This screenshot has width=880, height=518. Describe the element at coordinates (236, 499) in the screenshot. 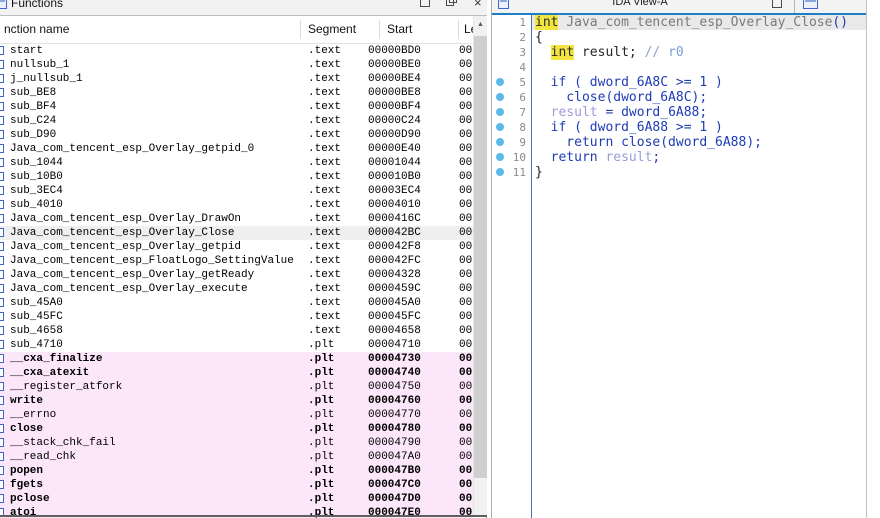

I see `function-row: pclose .plt 000047D0 00` at that location.